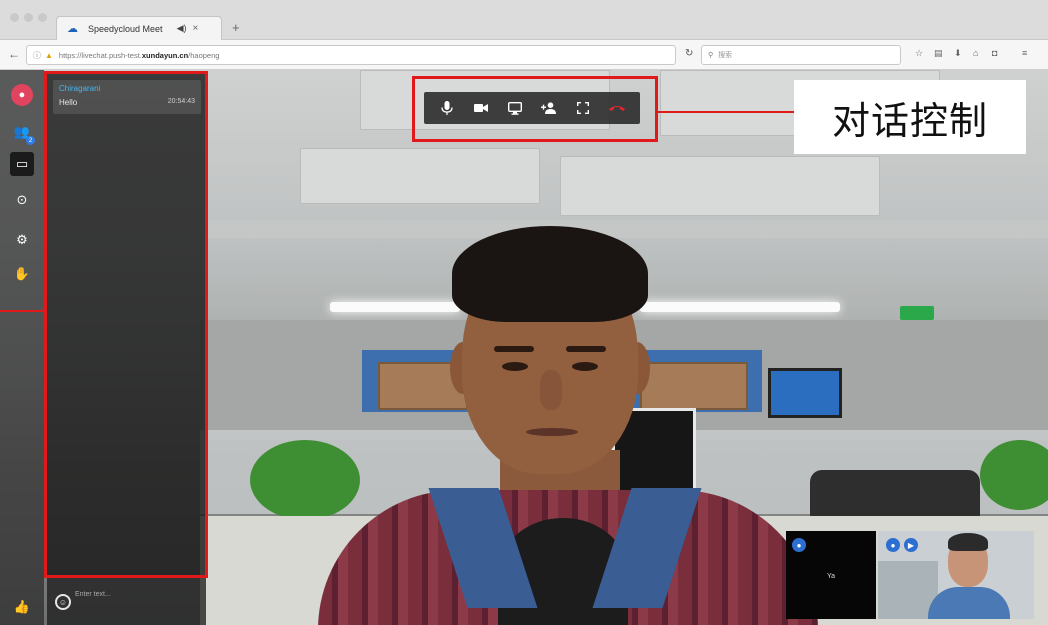 The image size is (1048, 625). I want to click on tab-title: Speedycloud Meet, so click(125, 28).